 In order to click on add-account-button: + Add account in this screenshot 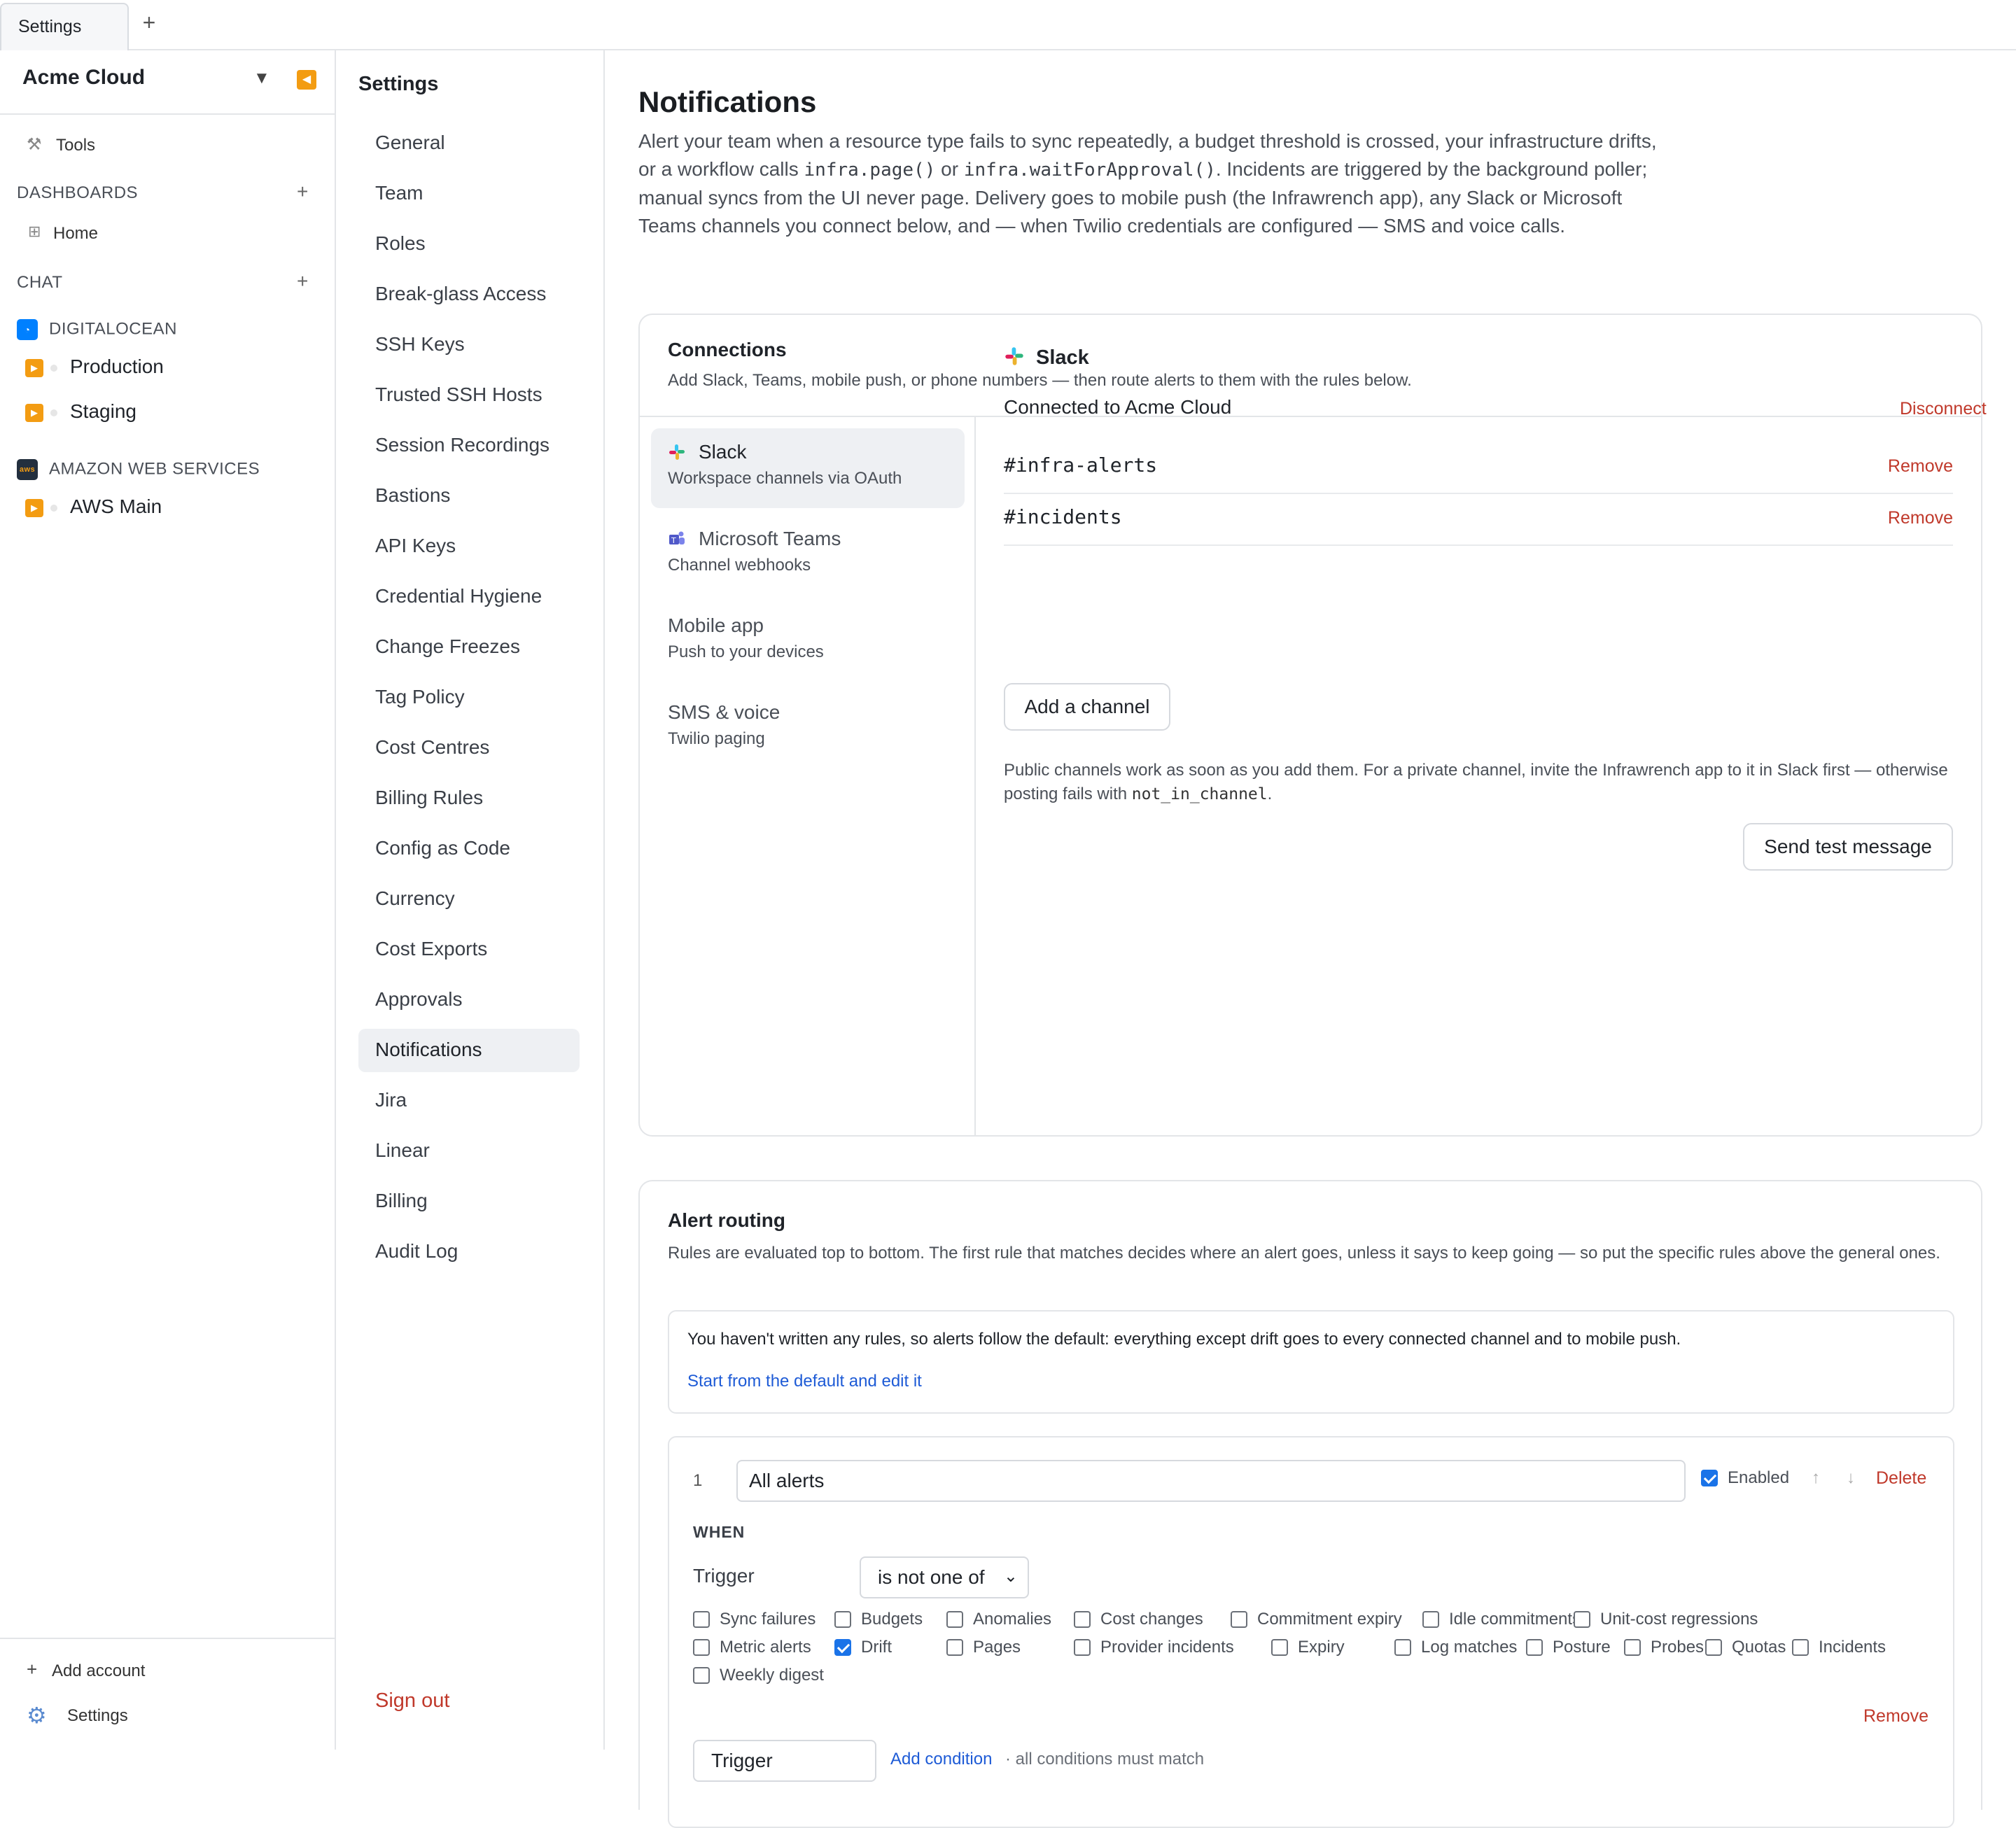, I will do `click(167, 1673)`.